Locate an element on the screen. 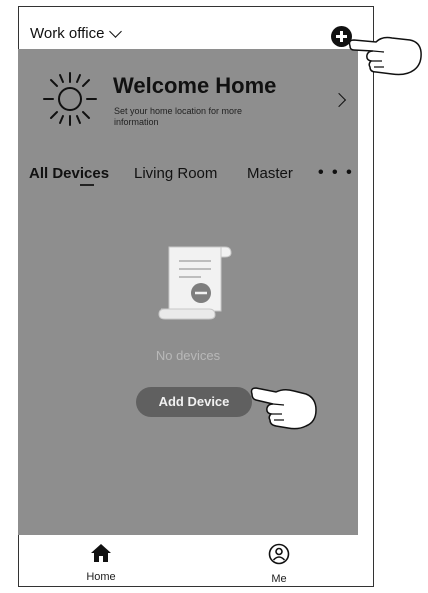  tab-living-room: Living Room is located at coordinates (175, 173).